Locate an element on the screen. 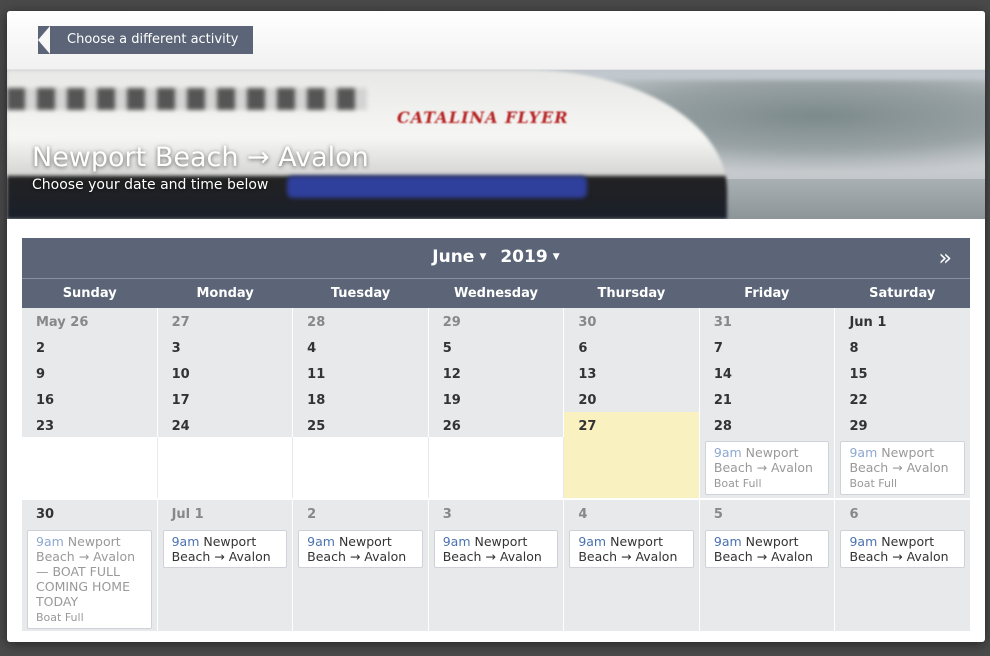  calendar-day: 6 9am Newport Beach → Avalon is located at coordinates (903, 565).